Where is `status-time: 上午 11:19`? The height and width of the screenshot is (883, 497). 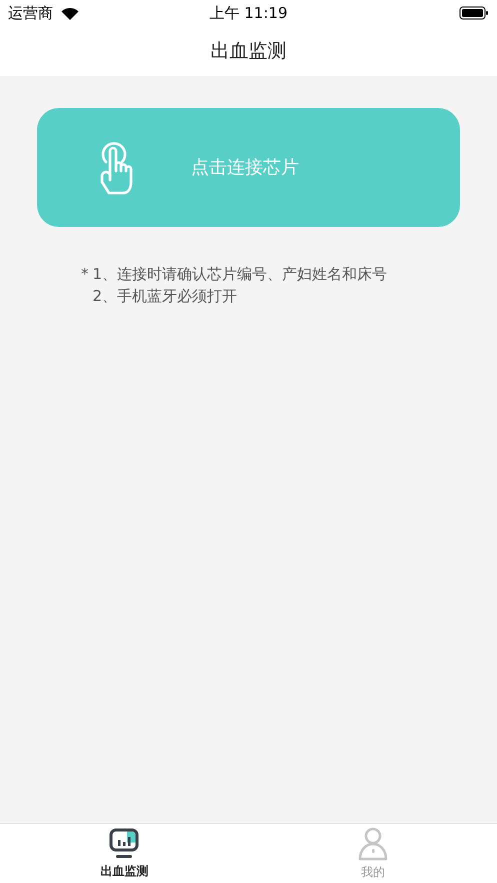
status-time: 上午 11:19 is located at coordinates (249, 13).